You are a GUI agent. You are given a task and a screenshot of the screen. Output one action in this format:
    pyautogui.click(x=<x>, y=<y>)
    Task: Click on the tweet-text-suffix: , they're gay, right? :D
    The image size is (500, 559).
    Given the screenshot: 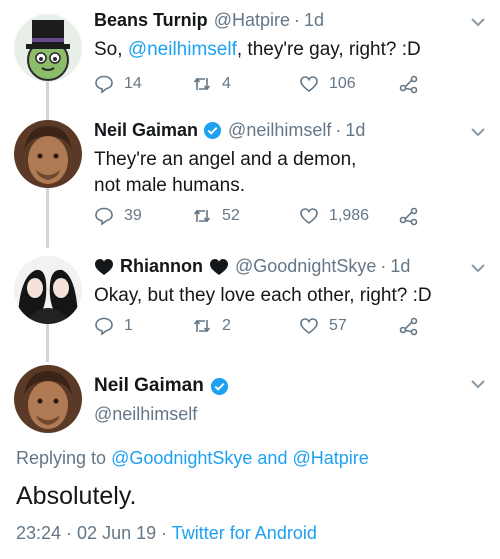 What is the action you would take?
    pyautogui.click(x=328, y=49)
    